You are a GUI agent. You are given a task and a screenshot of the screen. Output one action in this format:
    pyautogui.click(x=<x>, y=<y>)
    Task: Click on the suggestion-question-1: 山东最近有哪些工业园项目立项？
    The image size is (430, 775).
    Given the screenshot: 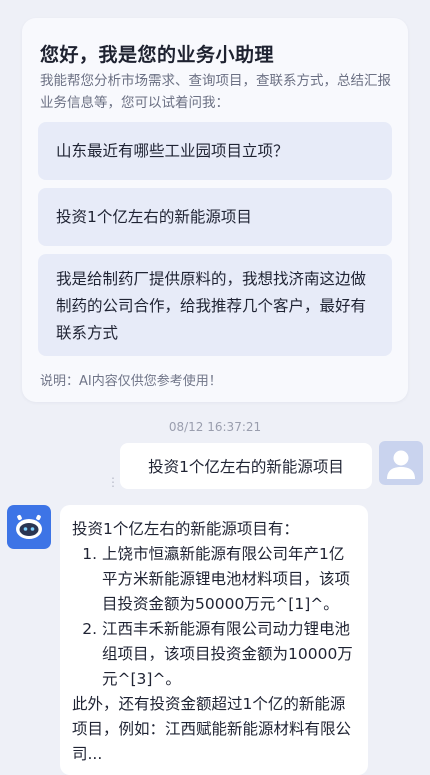 What is the action you would take?
    pyautogui.click(x=215, y=151)
    